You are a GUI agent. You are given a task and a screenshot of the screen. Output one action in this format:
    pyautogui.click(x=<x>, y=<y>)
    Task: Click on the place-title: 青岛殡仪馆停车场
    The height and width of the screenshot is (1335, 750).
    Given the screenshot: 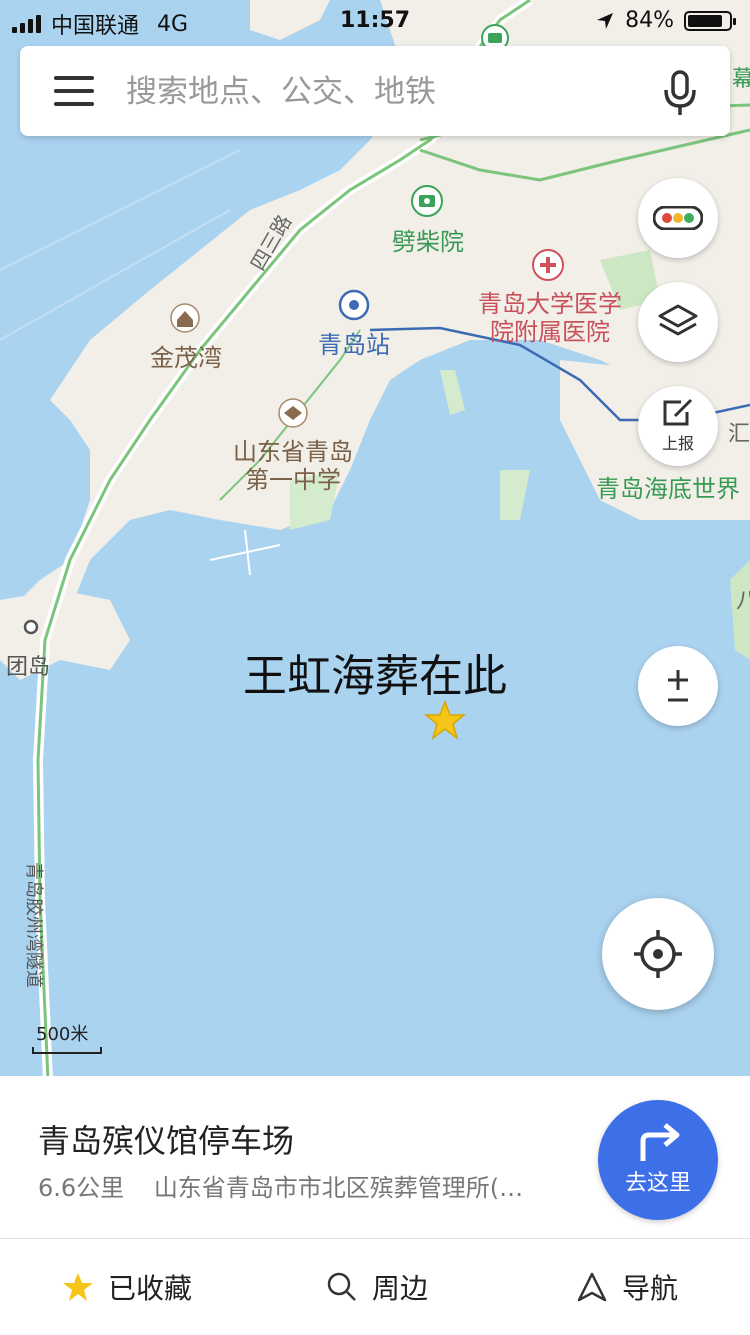 What is the action you would take?
    pyautogui.click(x=166, y=1141)
    